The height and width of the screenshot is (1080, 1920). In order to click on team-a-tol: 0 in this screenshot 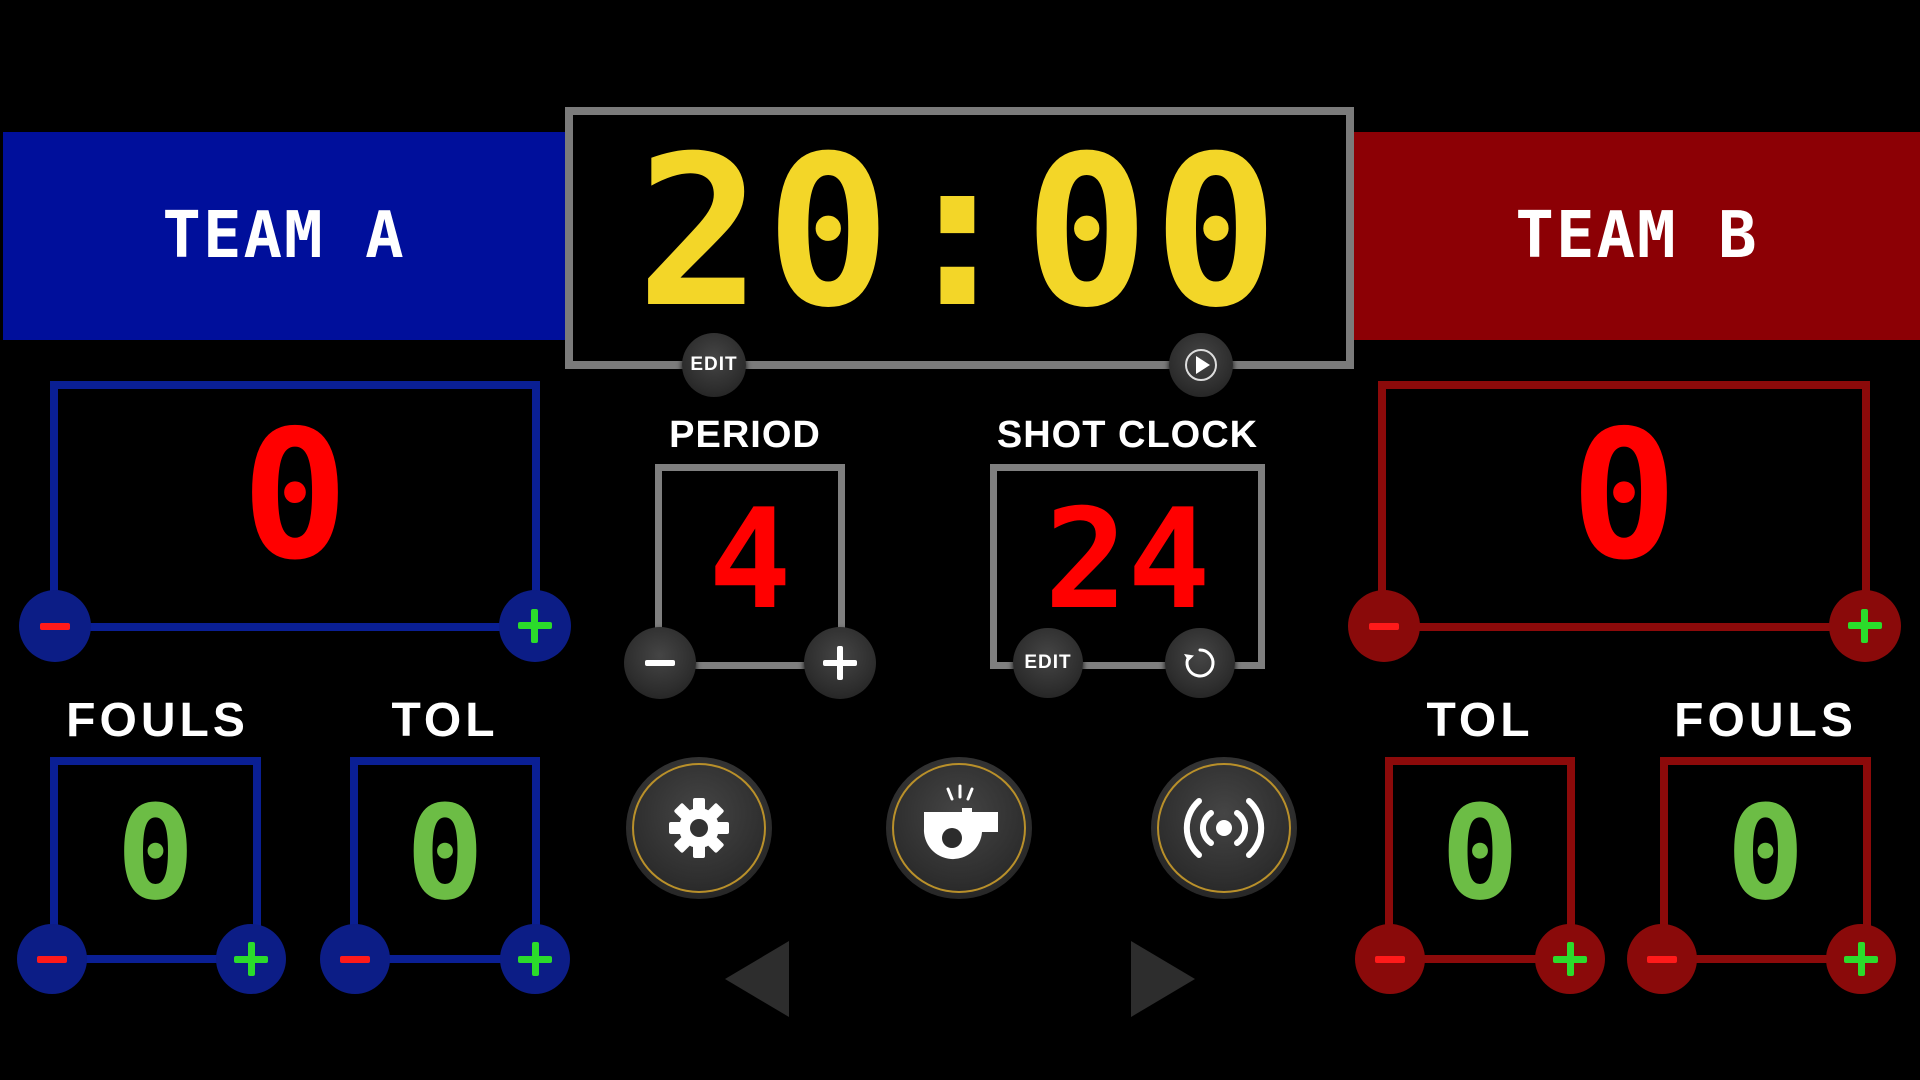, I will do `click(445, 853)`.